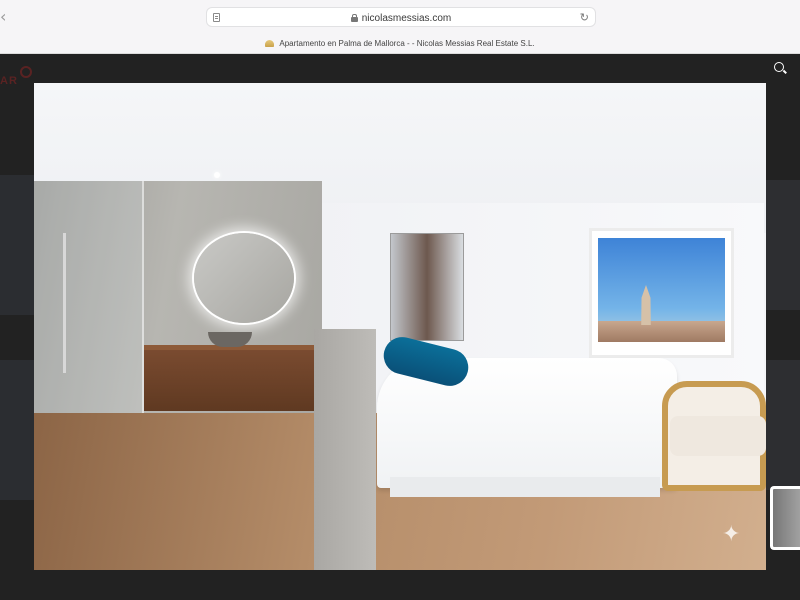  I want to click on wood-vanity, so click(229, 378).